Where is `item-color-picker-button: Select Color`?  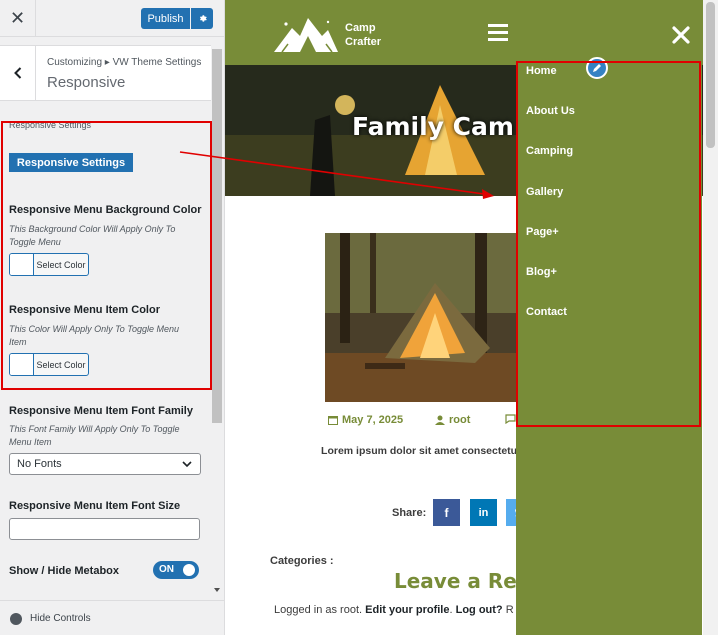 item-color-picker-button: Select Color is located at coordinates (49, 364).